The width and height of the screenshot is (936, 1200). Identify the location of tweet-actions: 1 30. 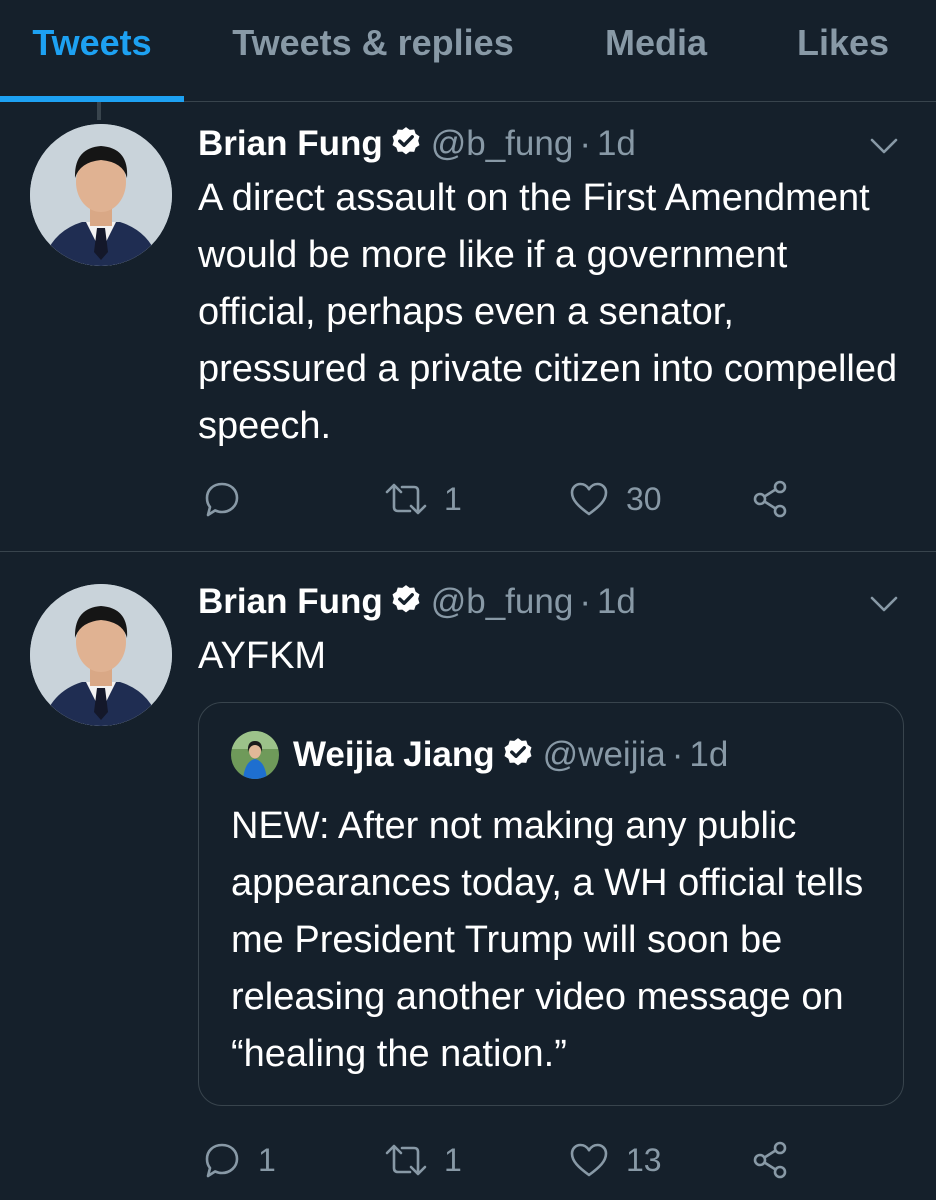
(558, 499).